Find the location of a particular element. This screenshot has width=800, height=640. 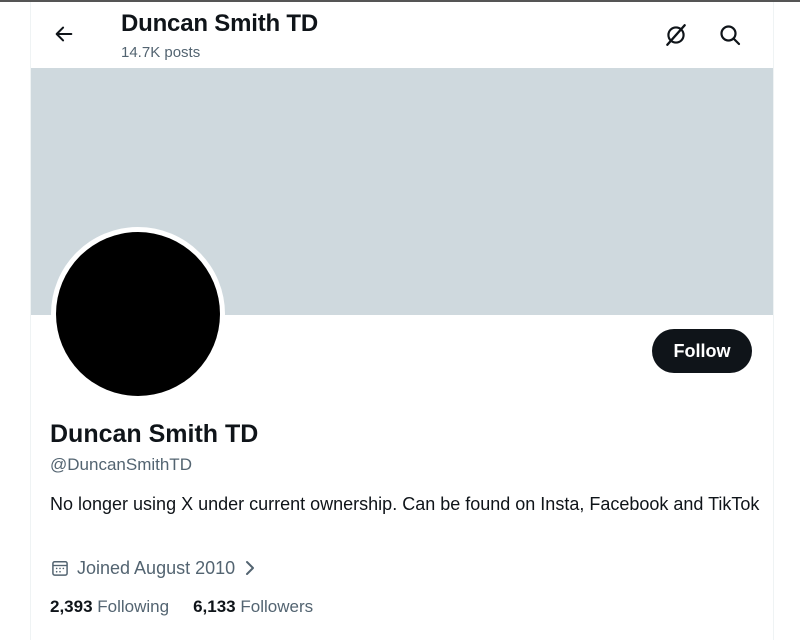

calendar-icon is located at coordinates (60, 568).